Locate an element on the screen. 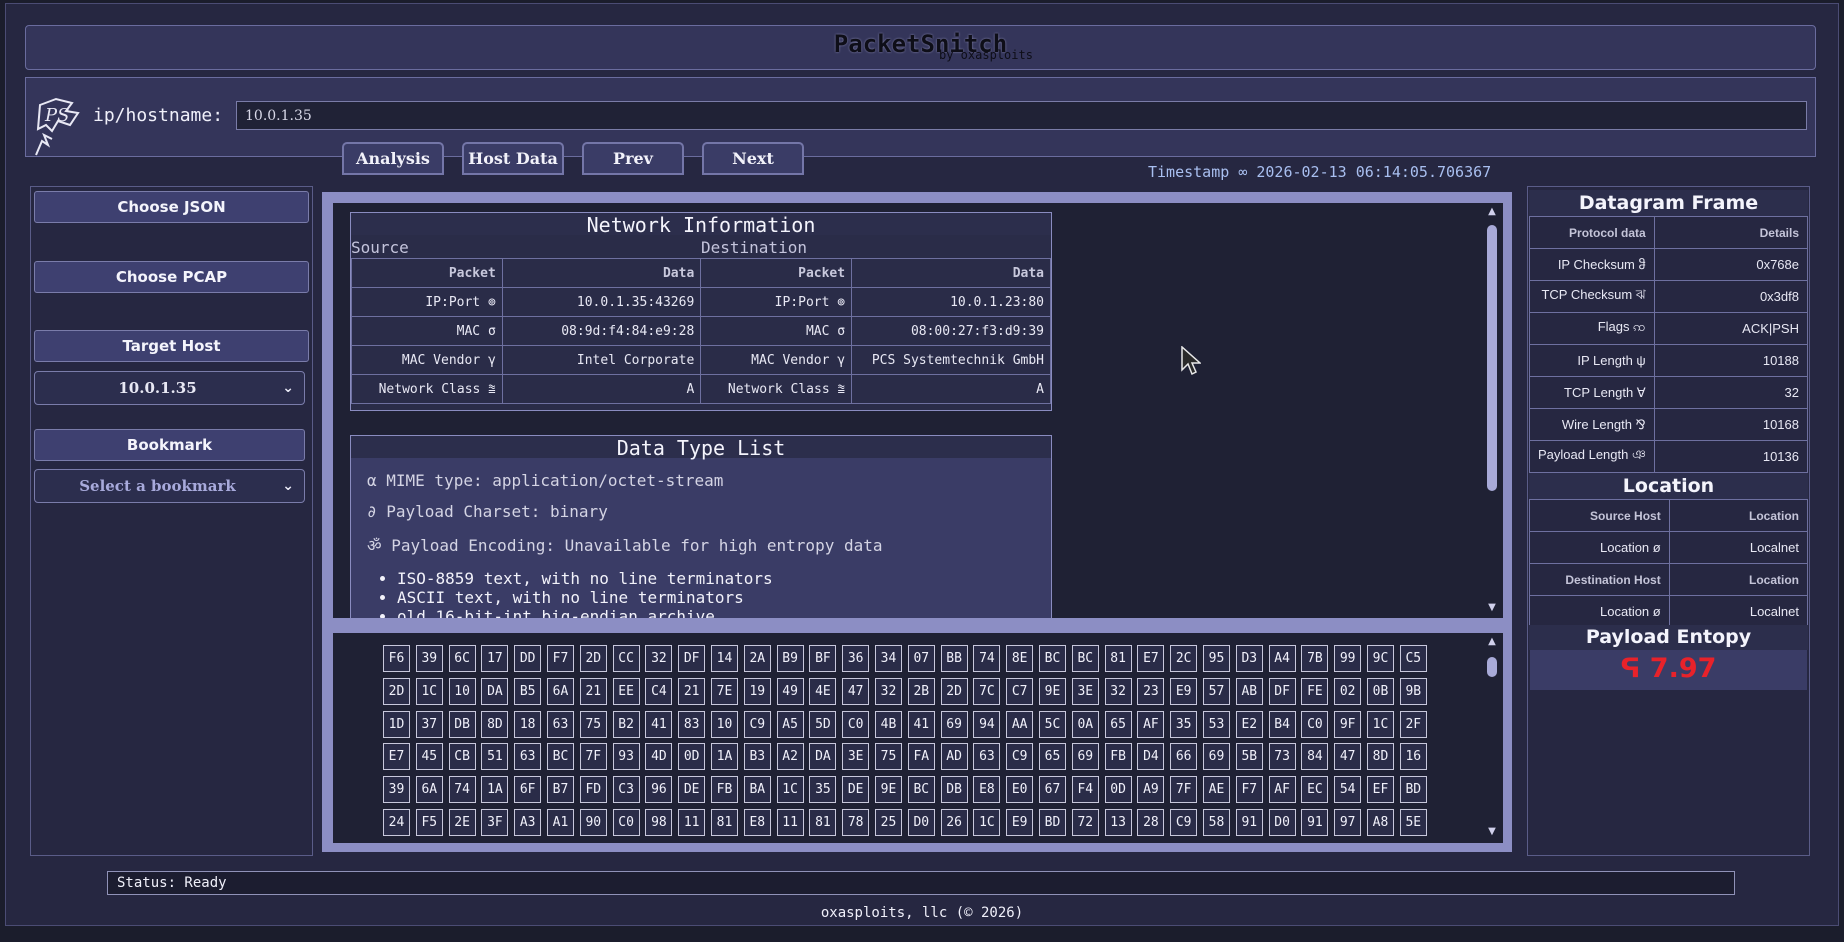 The width and height of the screenshot is (1844, 942). analysis-scrollbar: ▲ ▼ is located at coordinates (1492, 410).